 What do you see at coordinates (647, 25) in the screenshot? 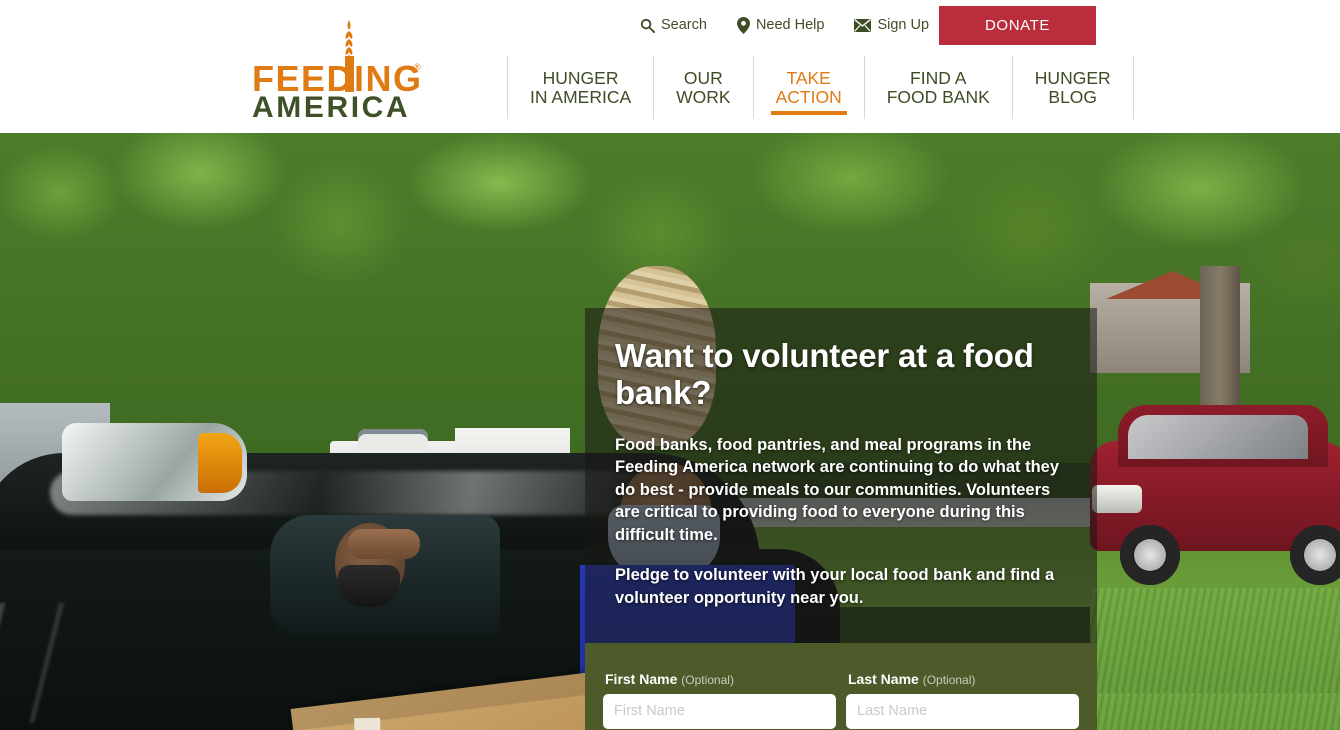
I see `search-icon` at bounding box center [647, 25].